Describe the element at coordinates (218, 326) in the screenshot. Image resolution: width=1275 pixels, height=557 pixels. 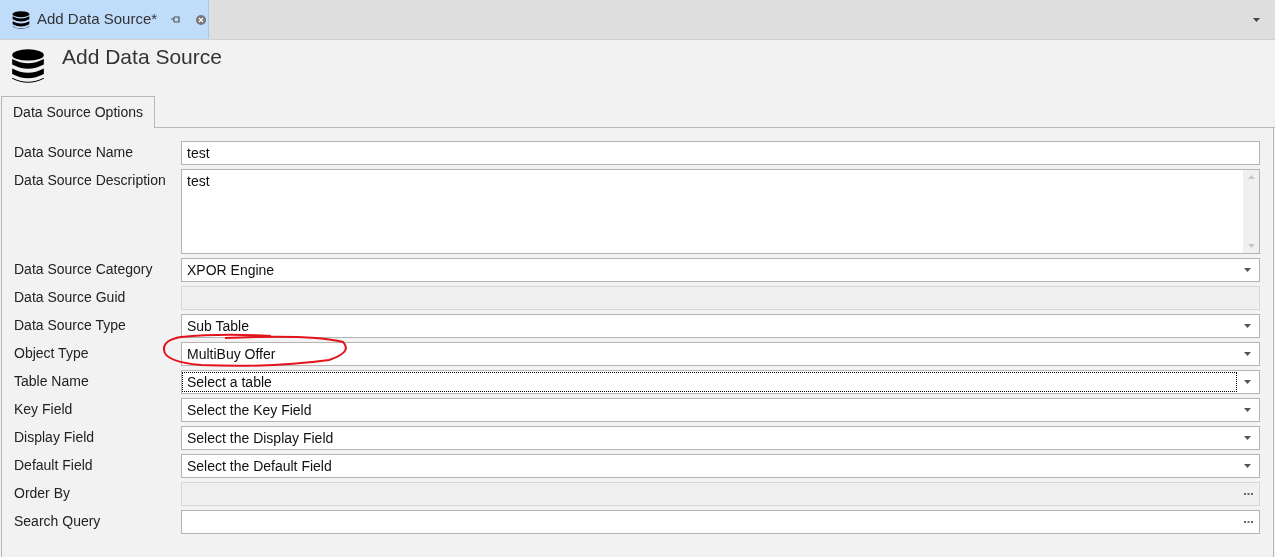
I see `field-value: Sub Table` at that location.